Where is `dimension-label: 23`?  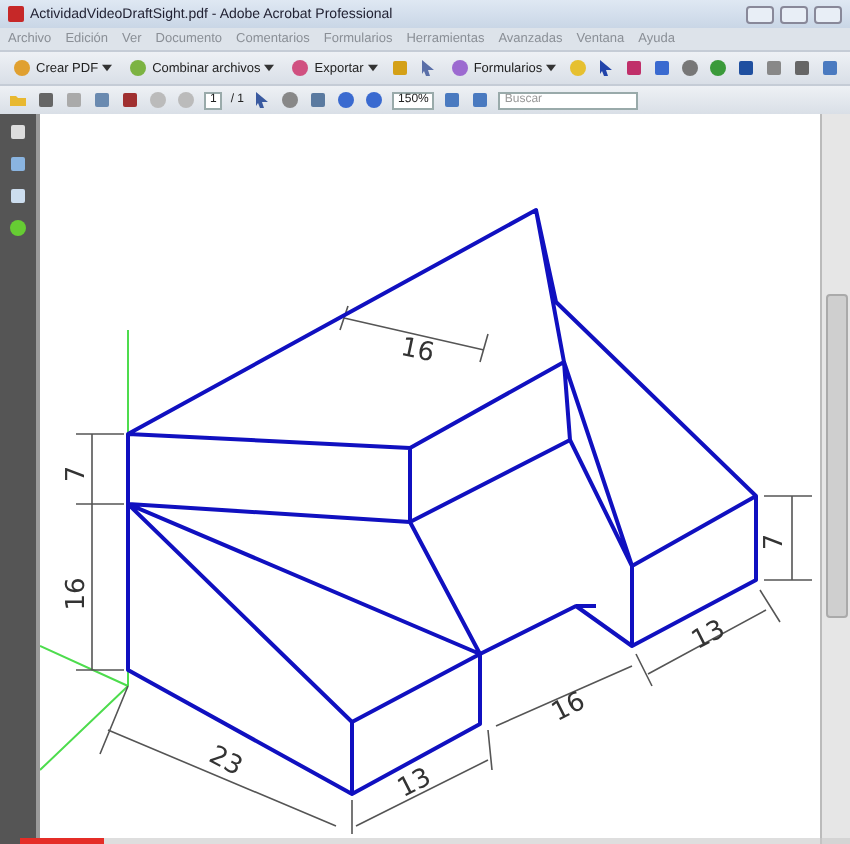
dimension-label: 23 is located at coordinates (225, 761).